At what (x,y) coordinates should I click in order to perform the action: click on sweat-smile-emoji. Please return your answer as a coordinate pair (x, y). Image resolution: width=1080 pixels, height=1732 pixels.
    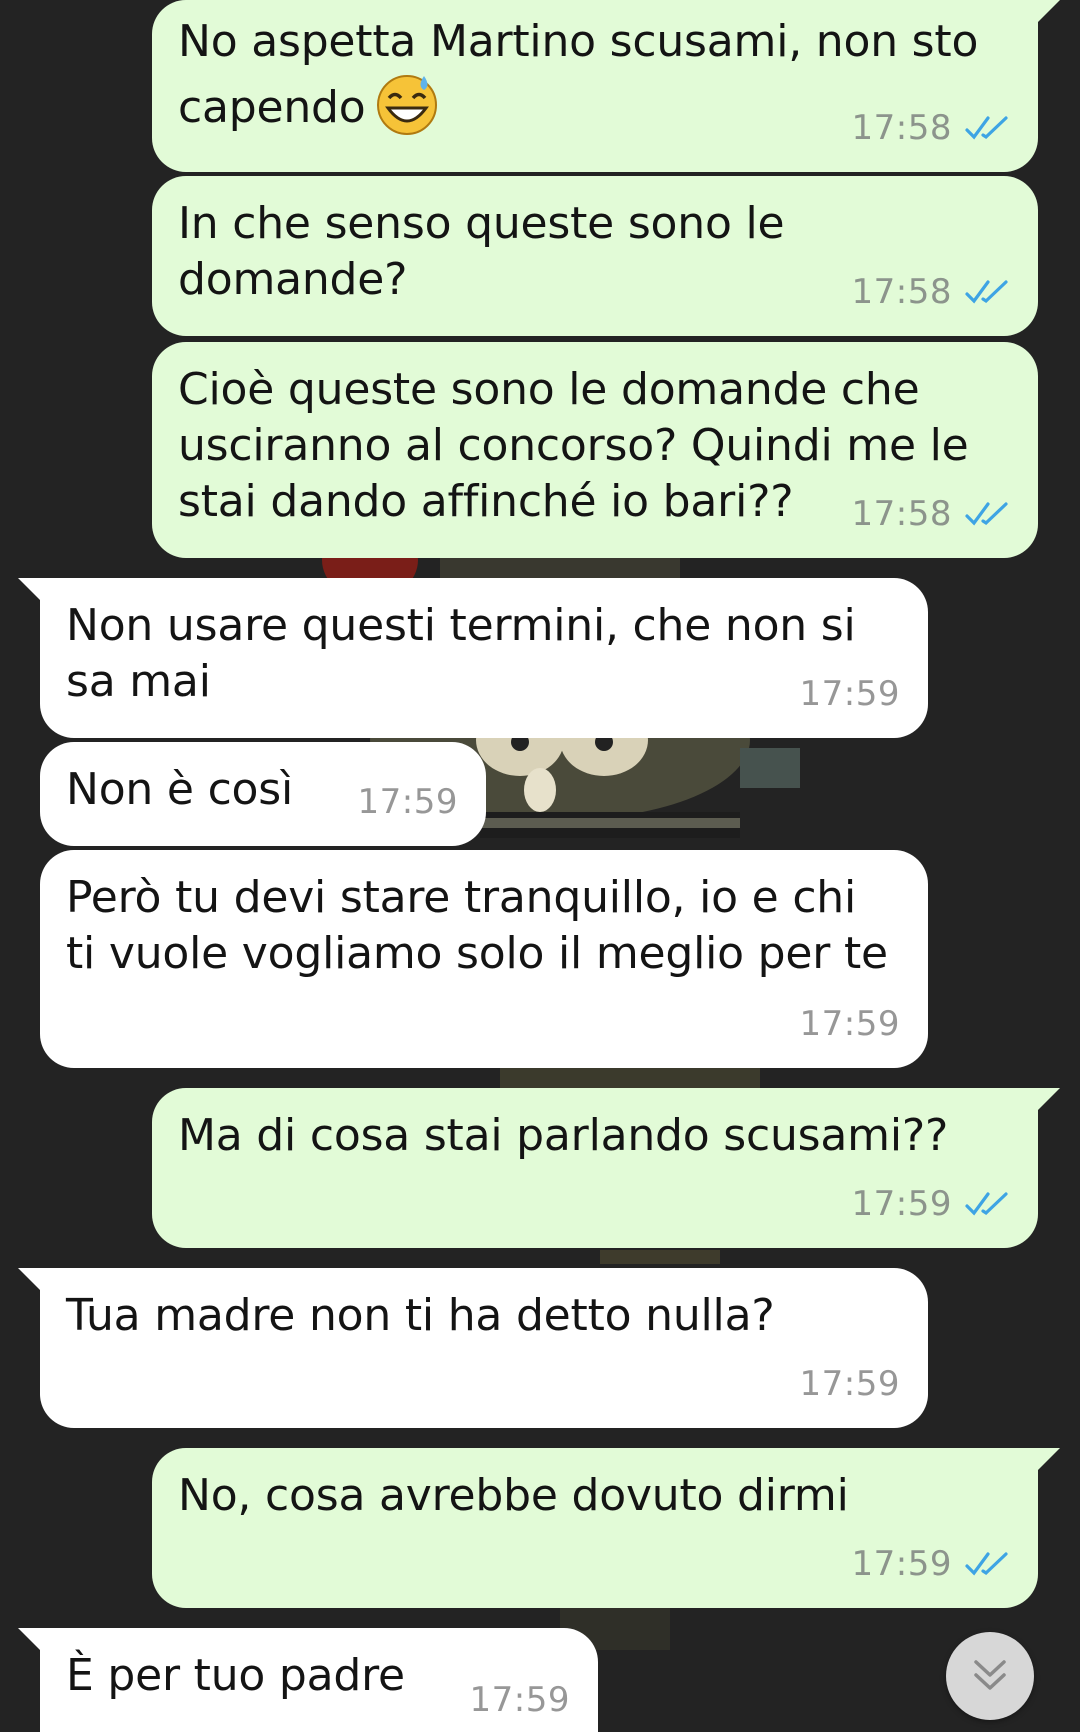
    Looking at the image, I should click on (407, 103).